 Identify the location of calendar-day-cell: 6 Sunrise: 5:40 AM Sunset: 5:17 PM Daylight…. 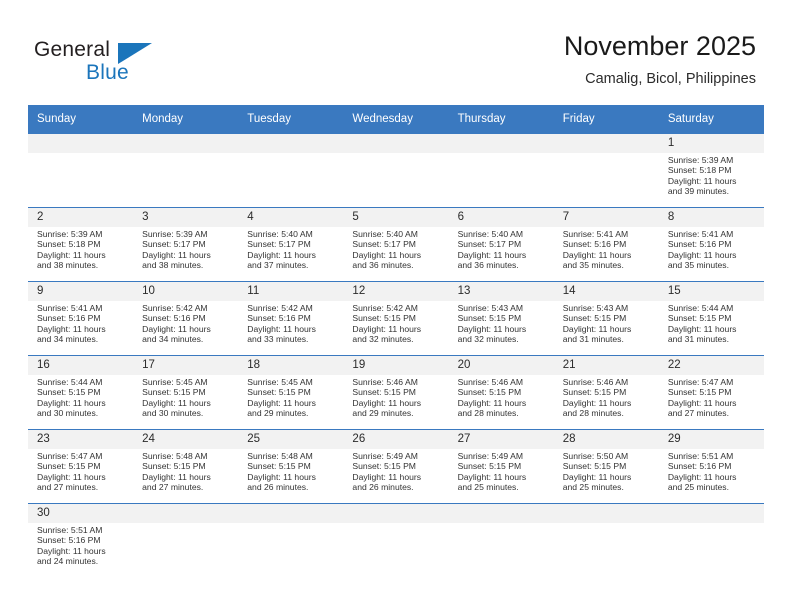
(501, 244).